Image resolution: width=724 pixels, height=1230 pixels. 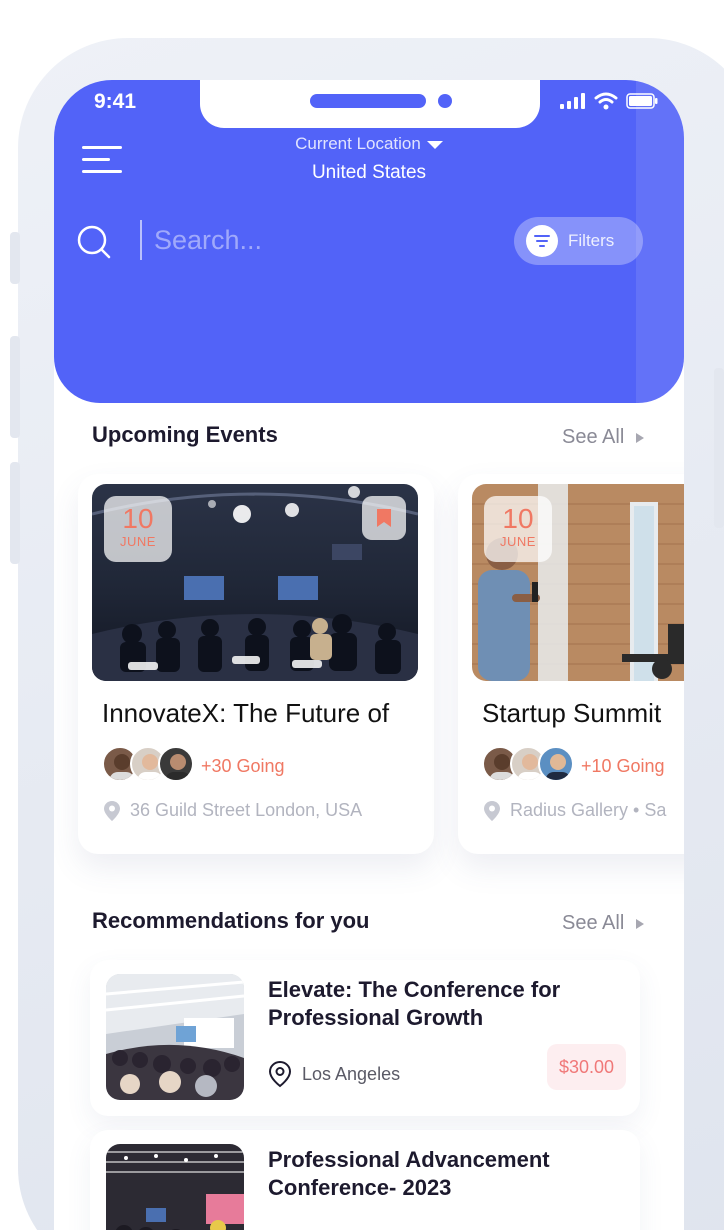 I want to click on chevron-down-icon, so click(x=434, y=144).